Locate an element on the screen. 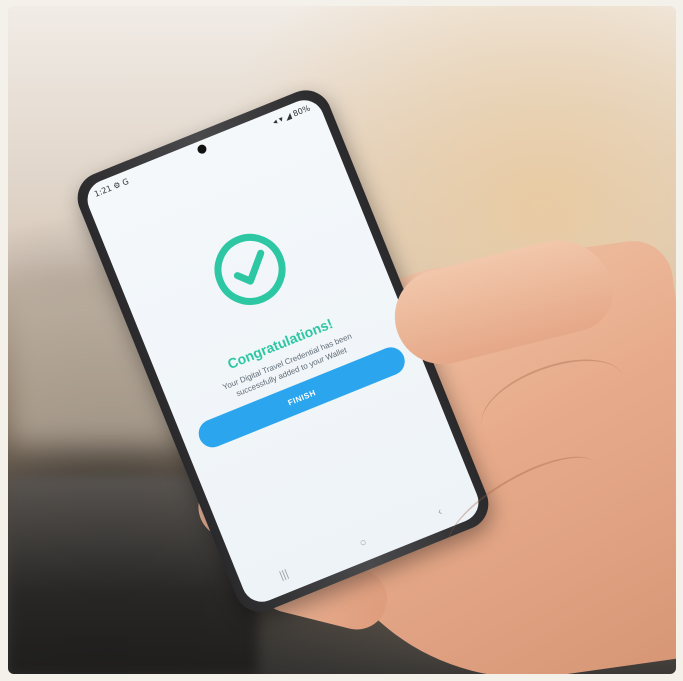 Image resolution: width=683 pixels, height=681 pixels. home-icon: ○ is located at coordinates (363, 543).